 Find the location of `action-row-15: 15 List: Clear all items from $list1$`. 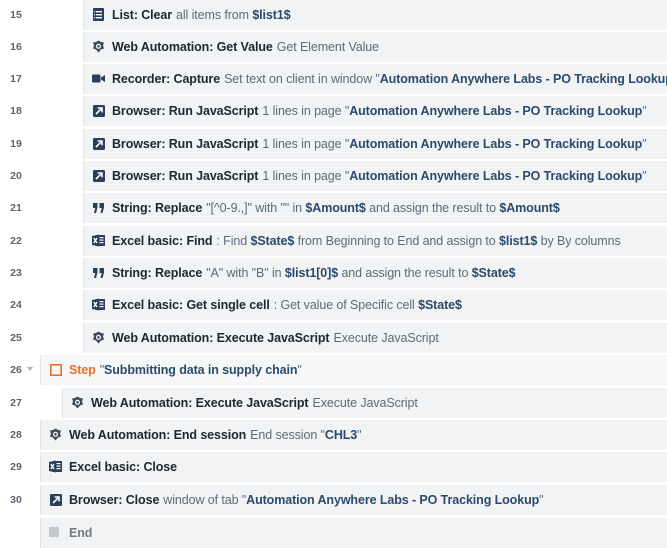

action-row-15: 15 List: Clear all items from $list1$ is located at coordinates (333, 15).